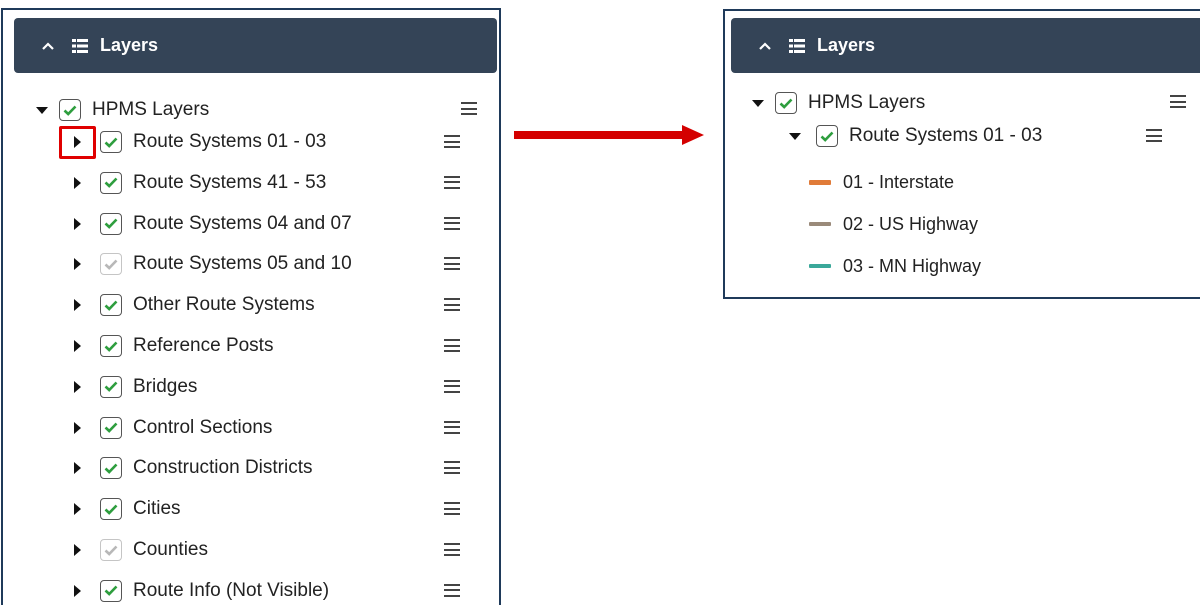 Image resolution: width=1200 pixels, height=605 pixels. Describe the element at coordinates (165, 386) in the screenshot. I see `layer-label: Bridges` at that location.